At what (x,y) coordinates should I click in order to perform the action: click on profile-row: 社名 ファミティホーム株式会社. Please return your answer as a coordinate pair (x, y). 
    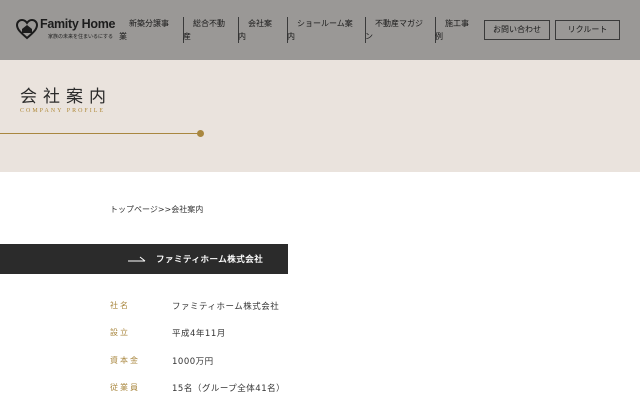
    Looking at the image, I should click on (320, 307).